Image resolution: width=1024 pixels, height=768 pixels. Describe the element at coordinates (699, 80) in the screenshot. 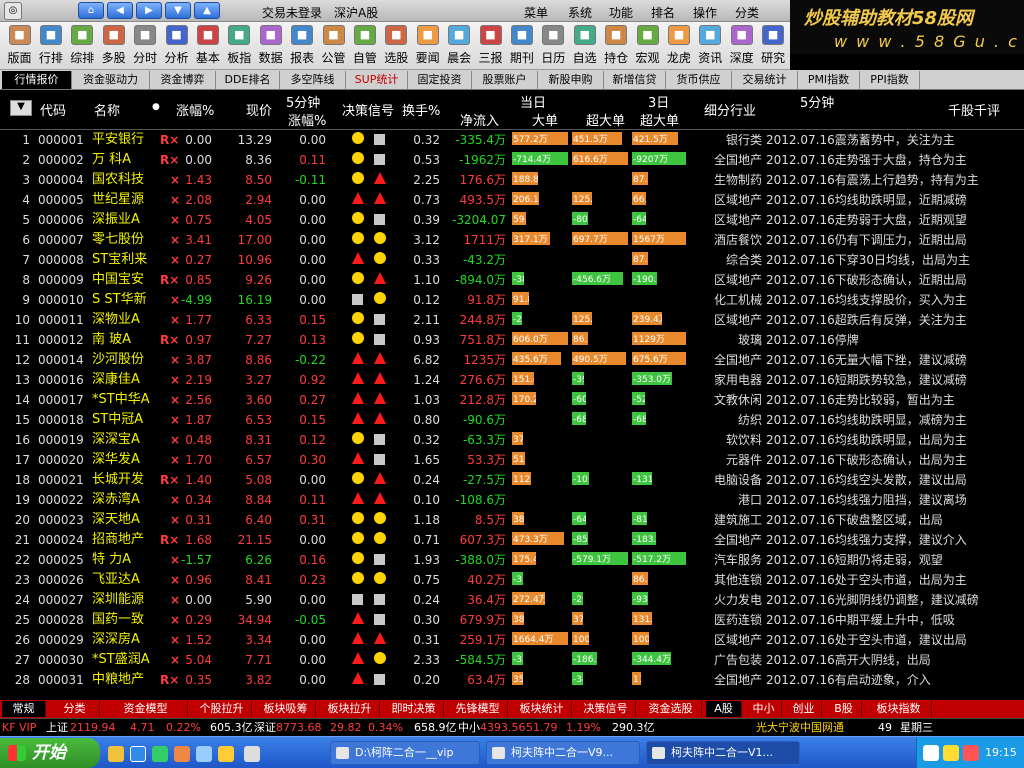

I see `tab-top-10: 货币供应` at that location.